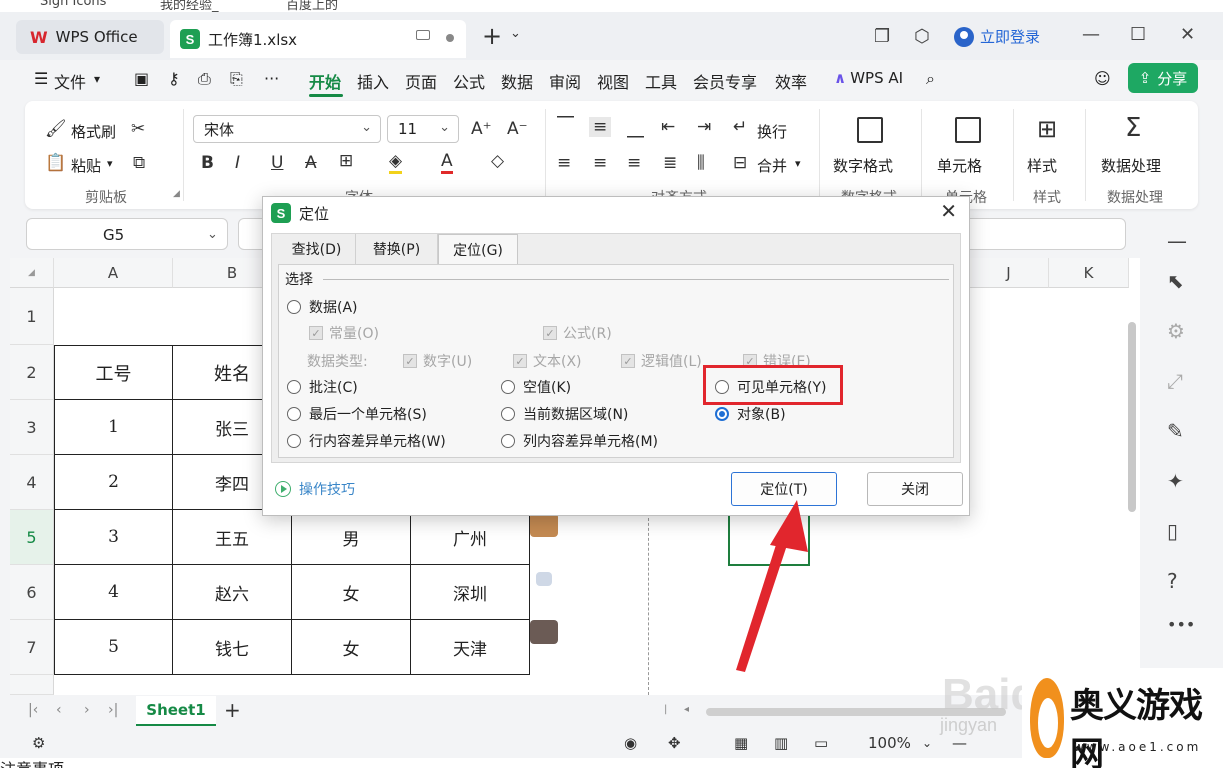 The image size is (1223, 768). I want to click on share-button: ⇪ 分享, so click(1163, 78).